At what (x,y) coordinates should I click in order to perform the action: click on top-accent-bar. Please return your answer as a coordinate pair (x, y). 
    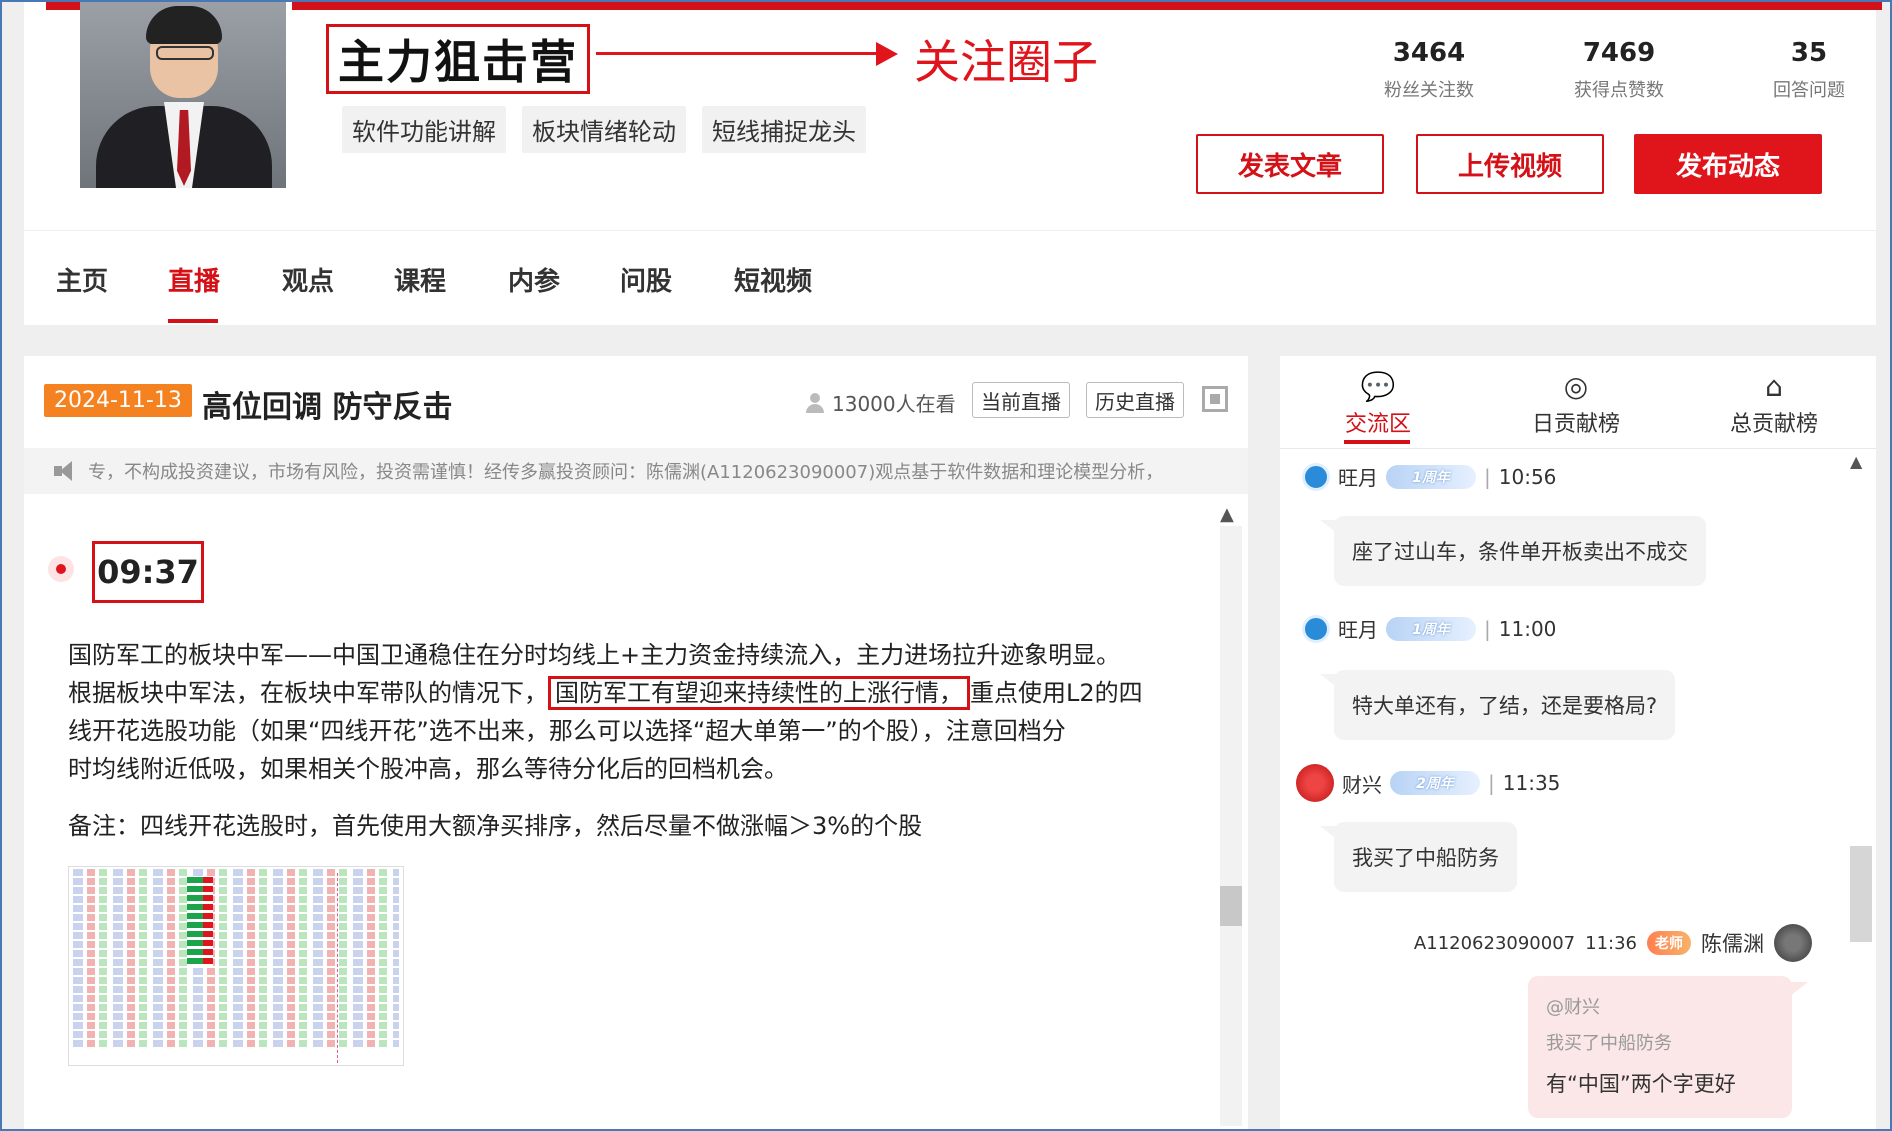
    Looking at the image, I should click on (1087, 6).